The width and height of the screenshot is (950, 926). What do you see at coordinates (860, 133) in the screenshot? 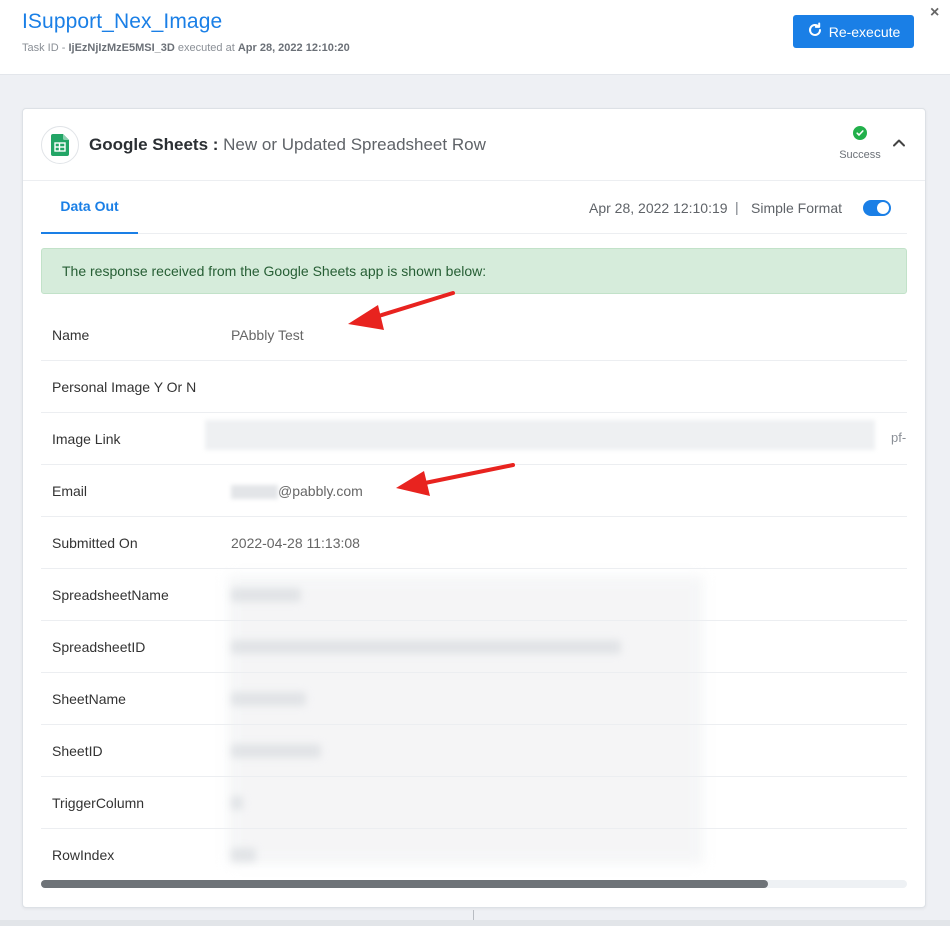
I see `check-icon` at bounding box center [860, 133].